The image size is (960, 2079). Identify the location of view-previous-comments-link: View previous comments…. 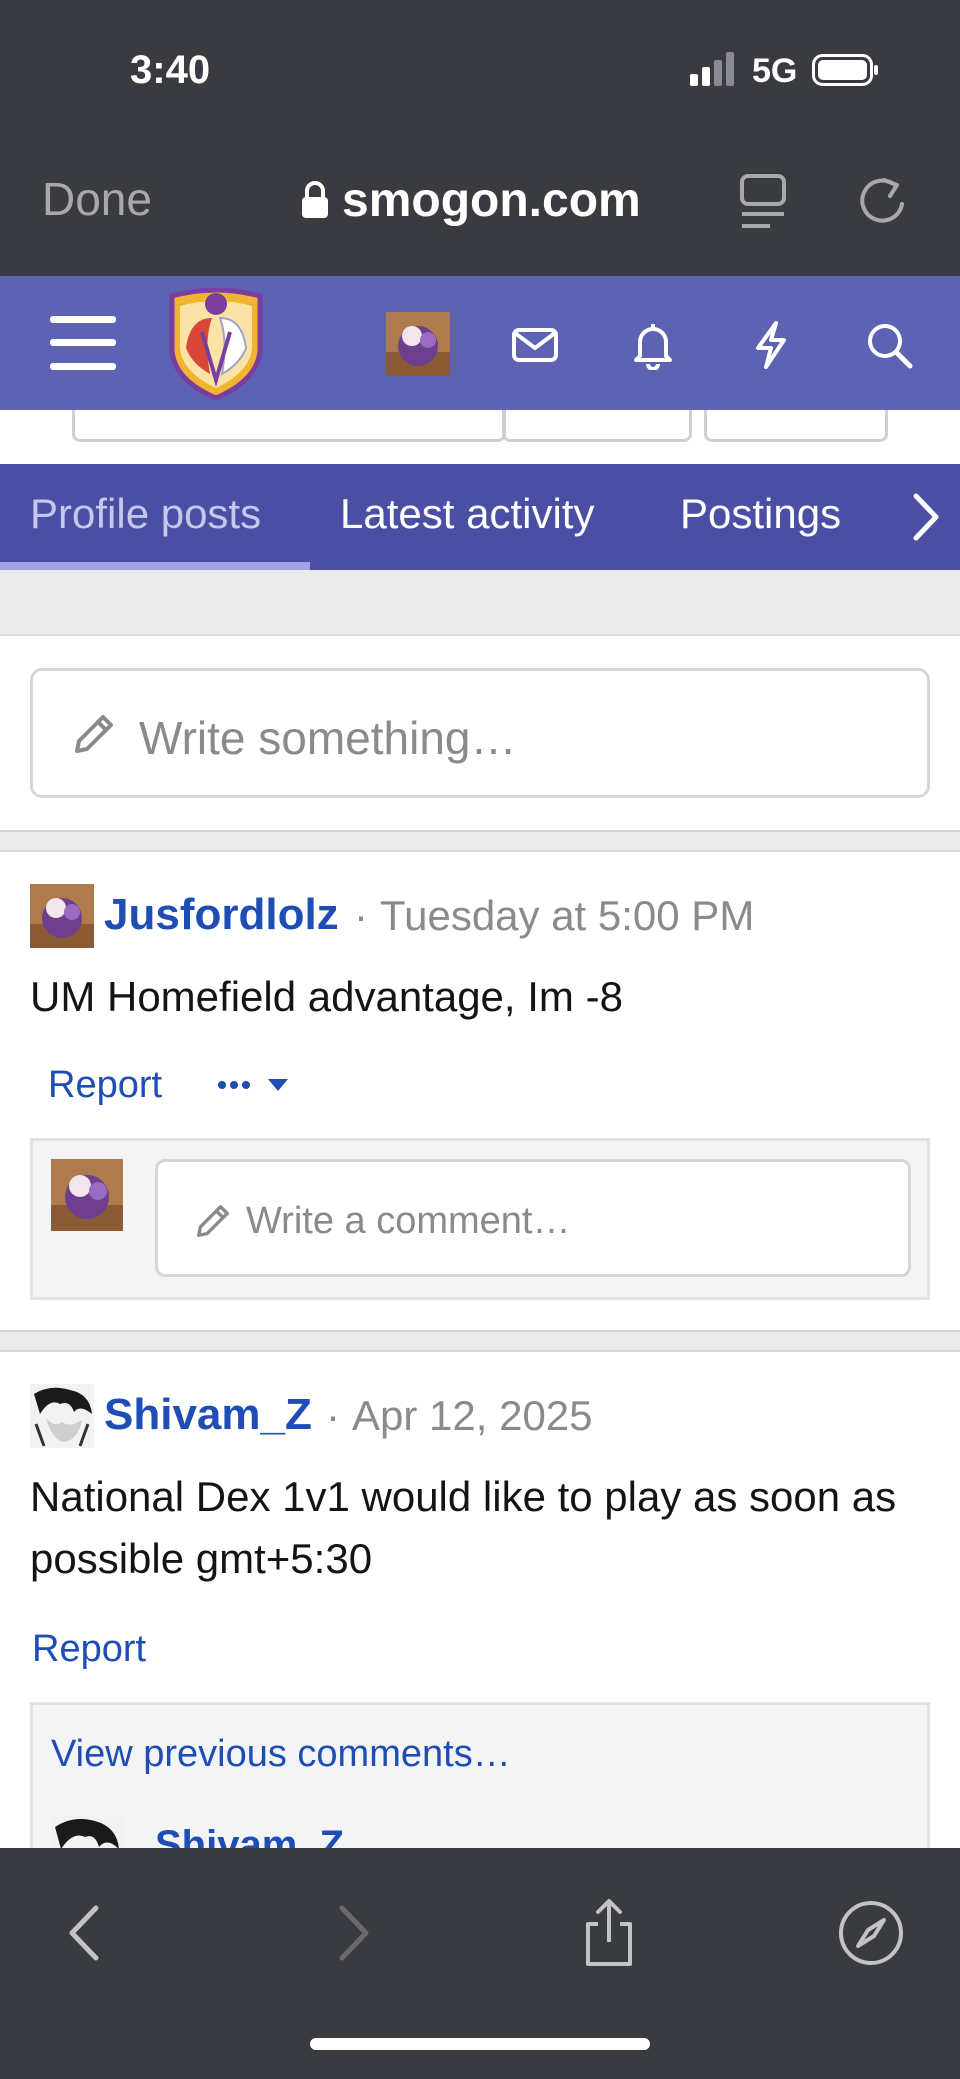
(281, 1754).